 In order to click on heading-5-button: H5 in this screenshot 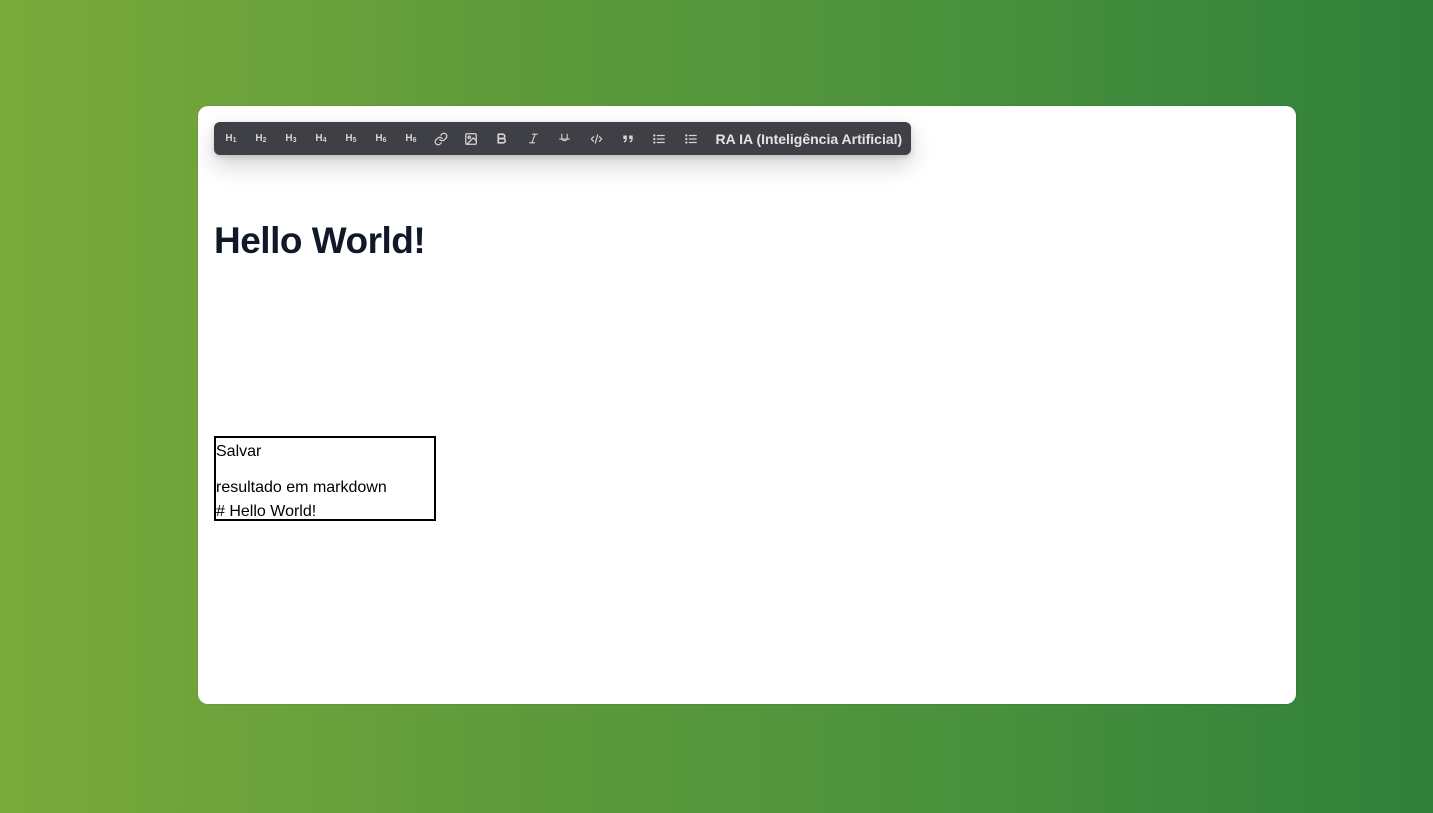, I will do `click(351, 138)`.